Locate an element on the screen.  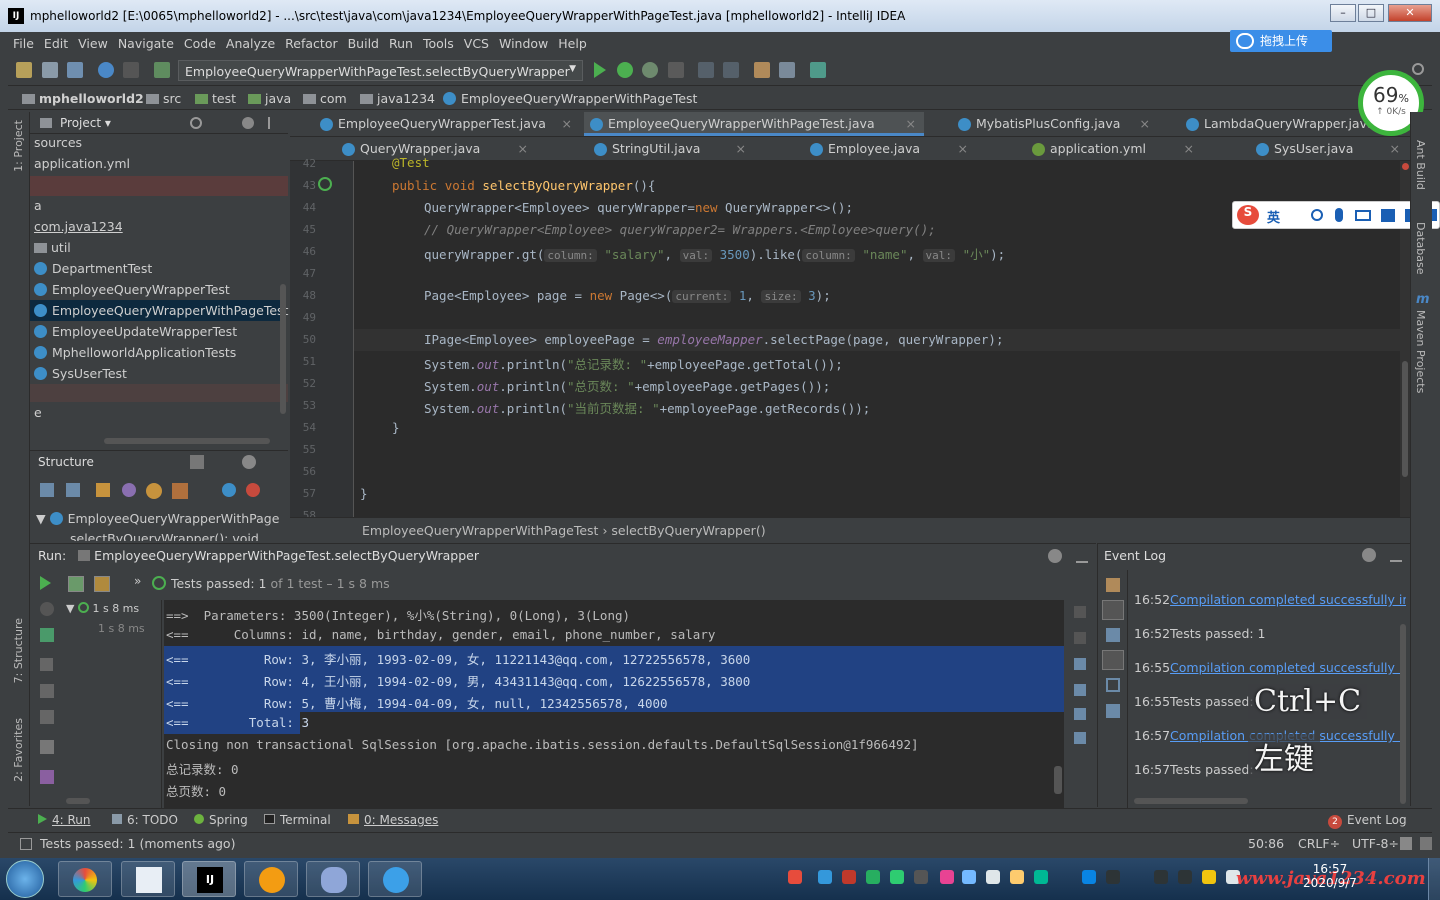
tab-employee-query-wrapper-test: EmployeeQueryWrapperTest.java × is located at coordinates (447, 124).